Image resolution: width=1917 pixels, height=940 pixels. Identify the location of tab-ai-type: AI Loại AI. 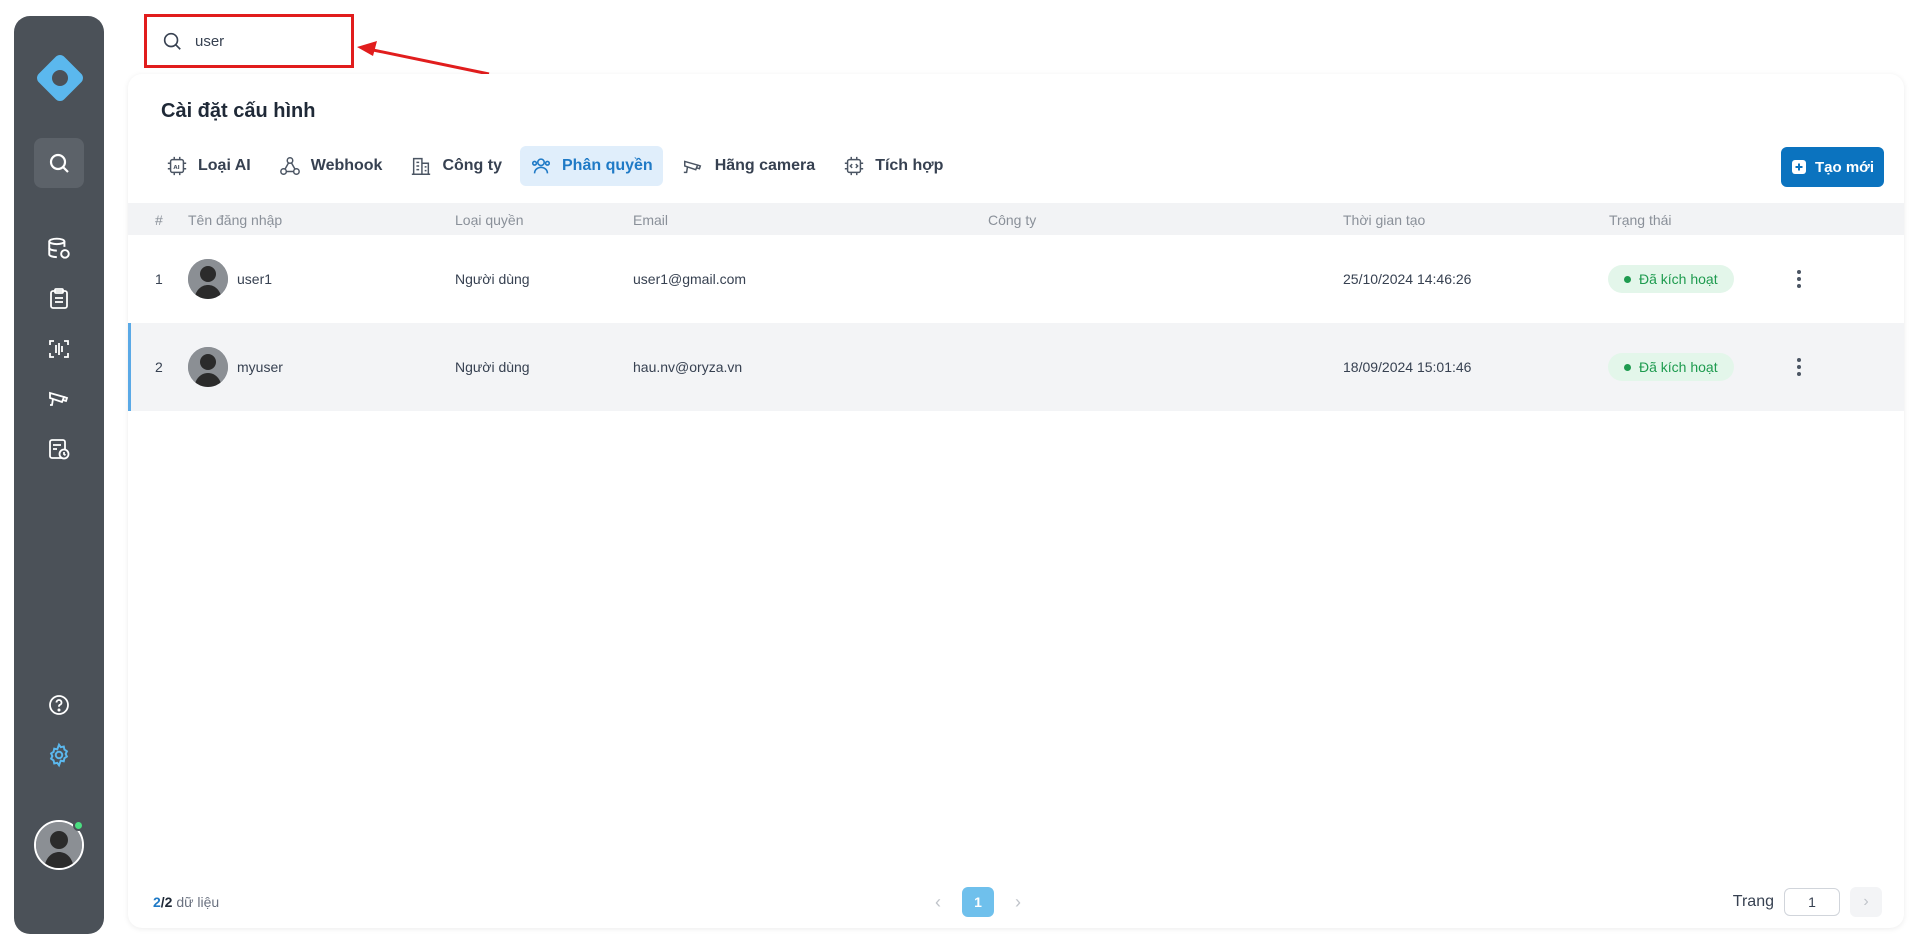
(208, 166).